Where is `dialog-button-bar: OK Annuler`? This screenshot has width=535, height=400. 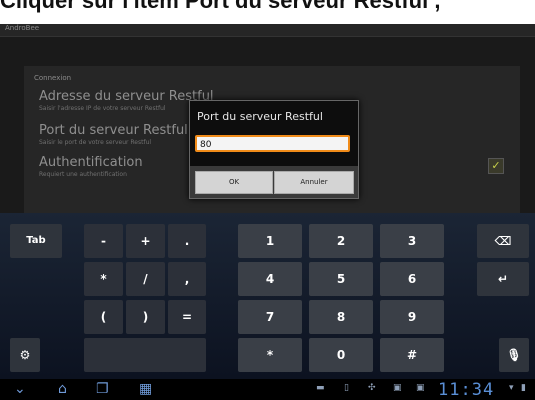
dialog-button-bar: OK Annuler is located at coordinates (274, 182).